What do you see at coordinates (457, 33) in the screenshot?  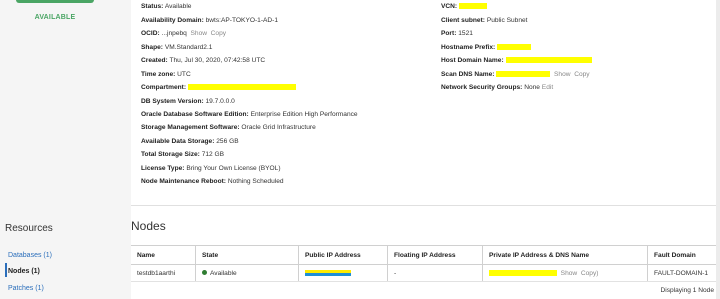 I see `port-row: Port: 1521` at bounding box center [457, 33].